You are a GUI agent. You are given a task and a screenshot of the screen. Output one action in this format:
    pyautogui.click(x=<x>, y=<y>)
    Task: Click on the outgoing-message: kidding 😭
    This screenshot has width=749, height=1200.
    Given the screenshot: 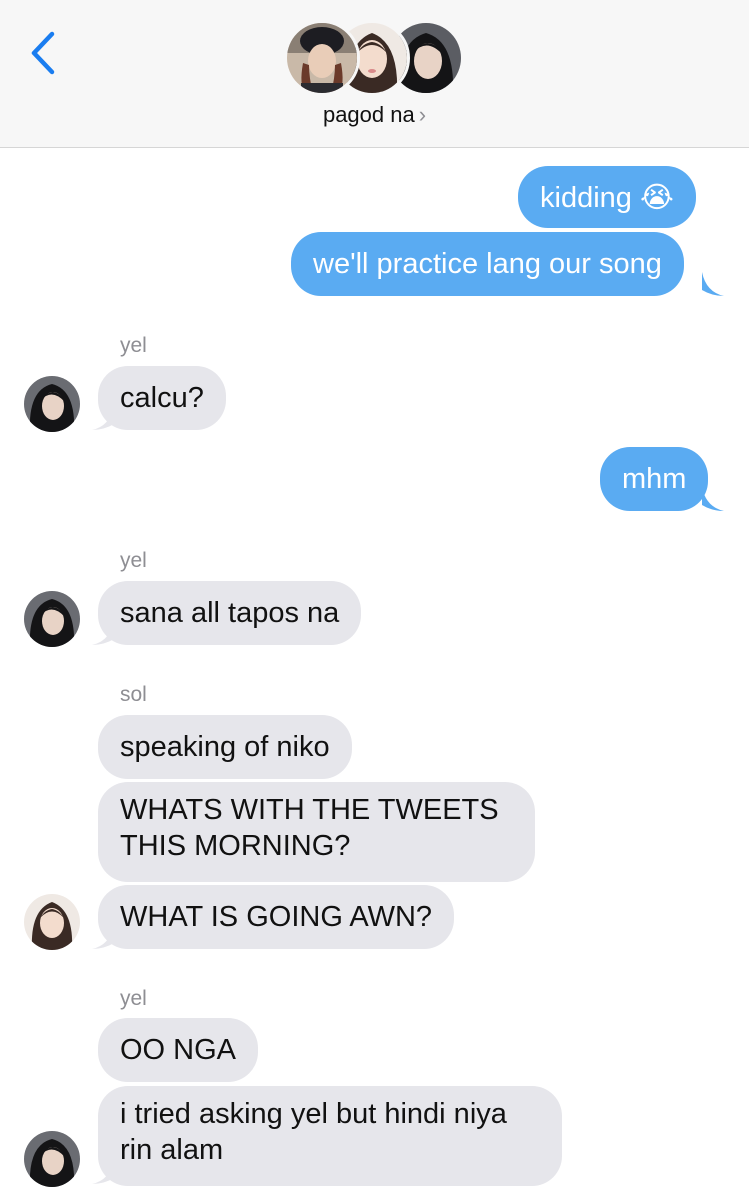 What is the action you would take?
    pyautogui.click(x=607, y=197)
    